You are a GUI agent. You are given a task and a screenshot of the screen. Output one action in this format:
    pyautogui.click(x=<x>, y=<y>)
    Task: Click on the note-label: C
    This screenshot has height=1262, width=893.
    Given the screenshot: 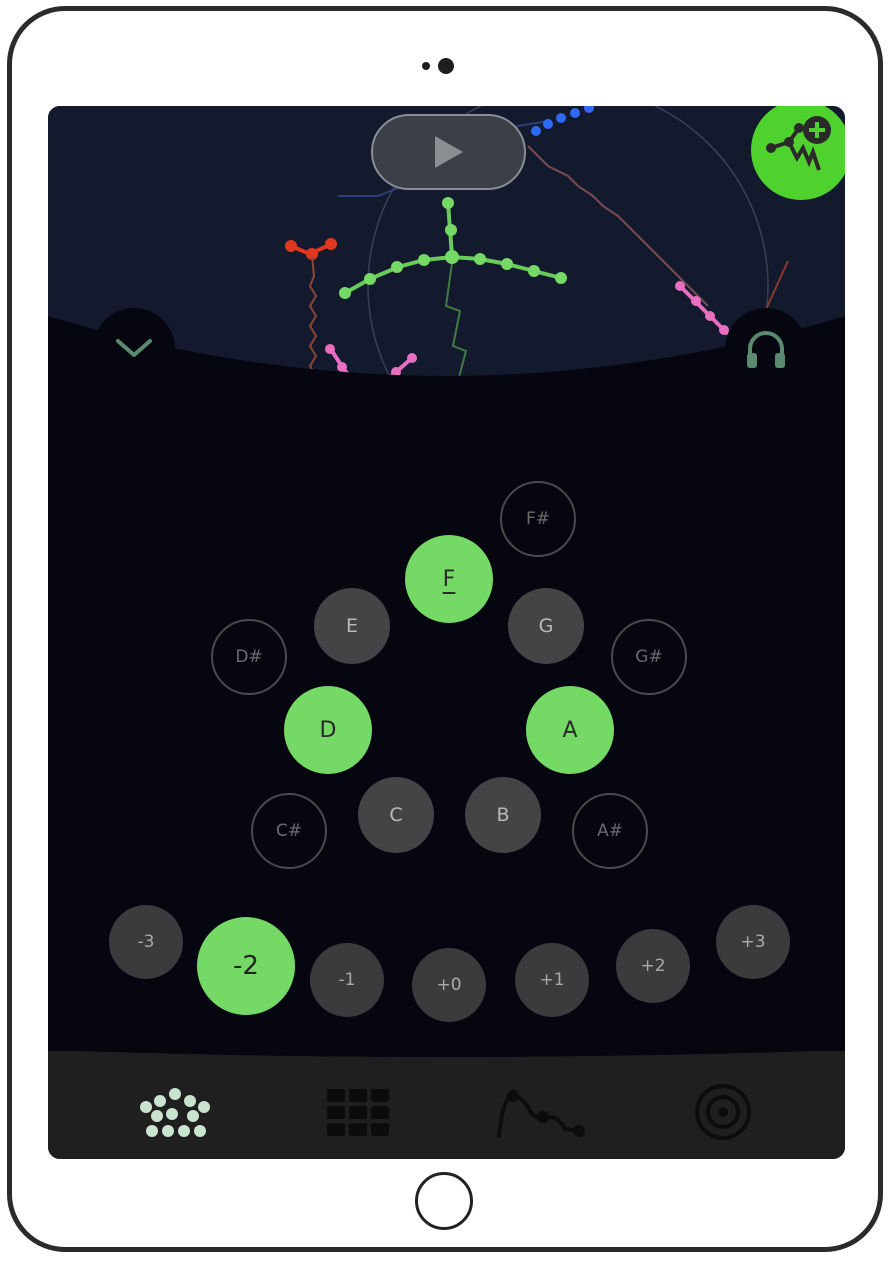 What is the action you would take?
    pyautogui.click(x=396, y=815)
    